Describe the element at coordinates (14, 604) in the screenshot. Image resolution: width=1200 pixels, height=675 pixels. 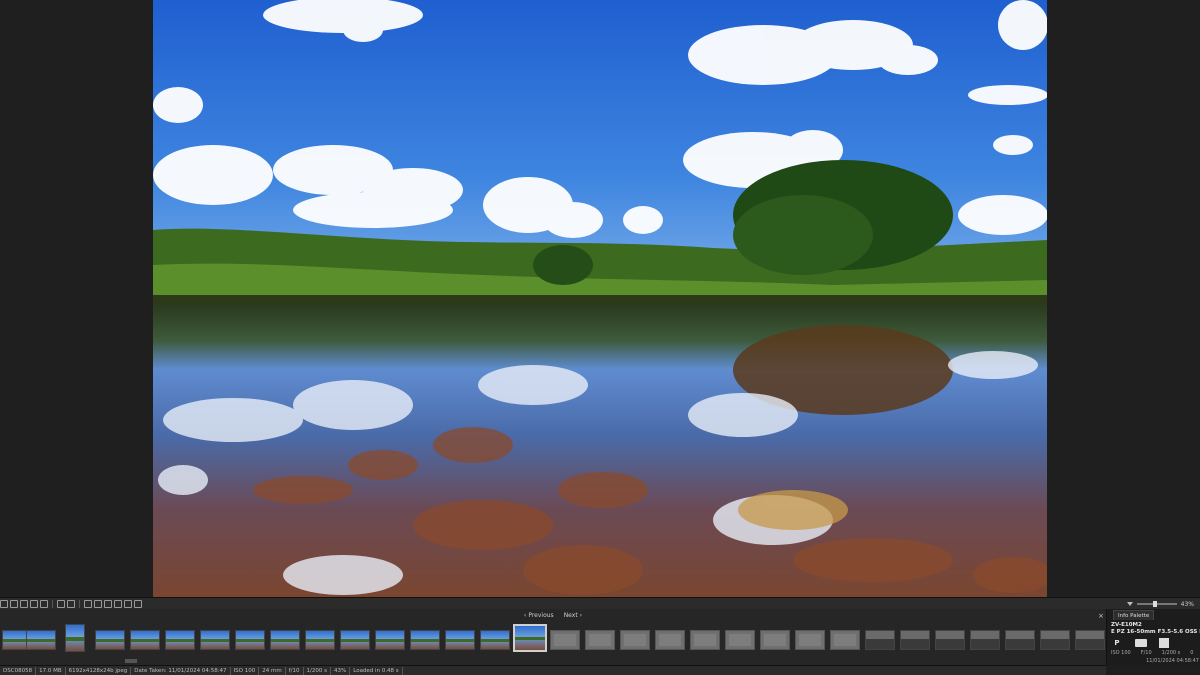
I see `hand-tool-icon` at that location.